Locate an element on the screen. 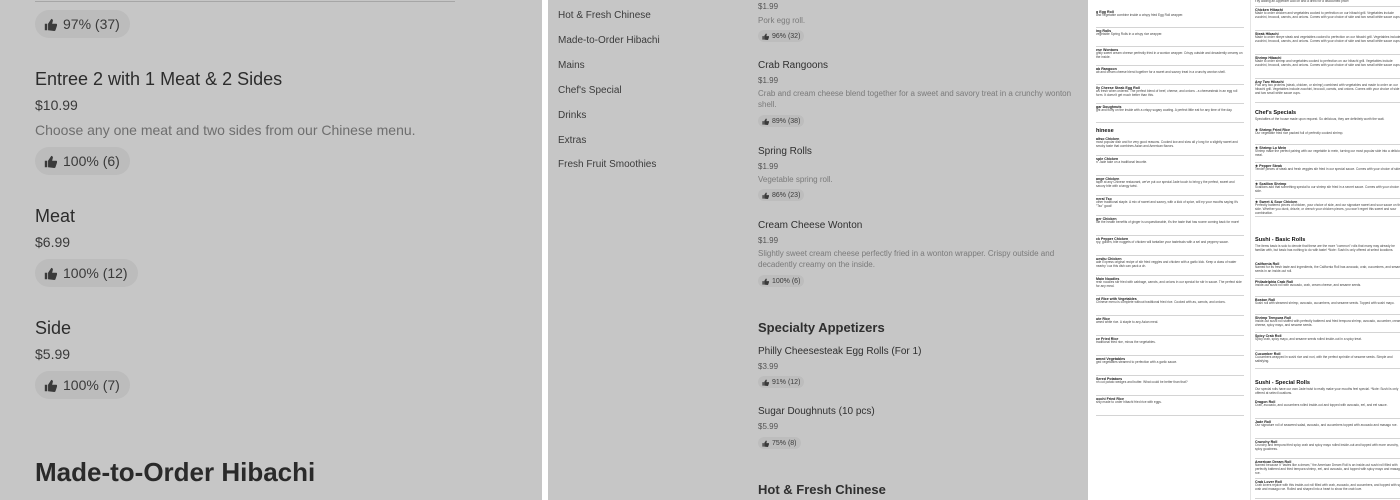 The height and width of the screenshot is (500, 1400). item-title: Meat is located at coordinates (55, 216).